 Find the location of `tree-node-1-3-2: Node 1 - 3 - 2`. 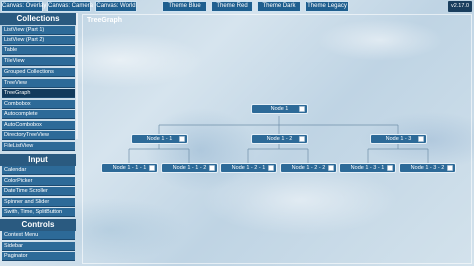

tree-node-1-3-2: Node 1 - 3 - 2 is located at coordinates (427, 168).